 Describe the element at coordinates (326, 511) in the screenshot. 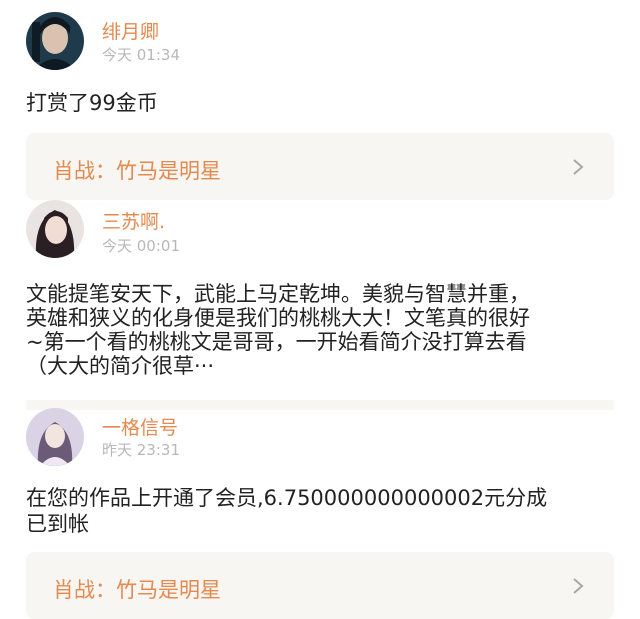

I see `comment-text: 在您的作品上开通了会员,6.750000000000002元分成 已到帐` at that location.